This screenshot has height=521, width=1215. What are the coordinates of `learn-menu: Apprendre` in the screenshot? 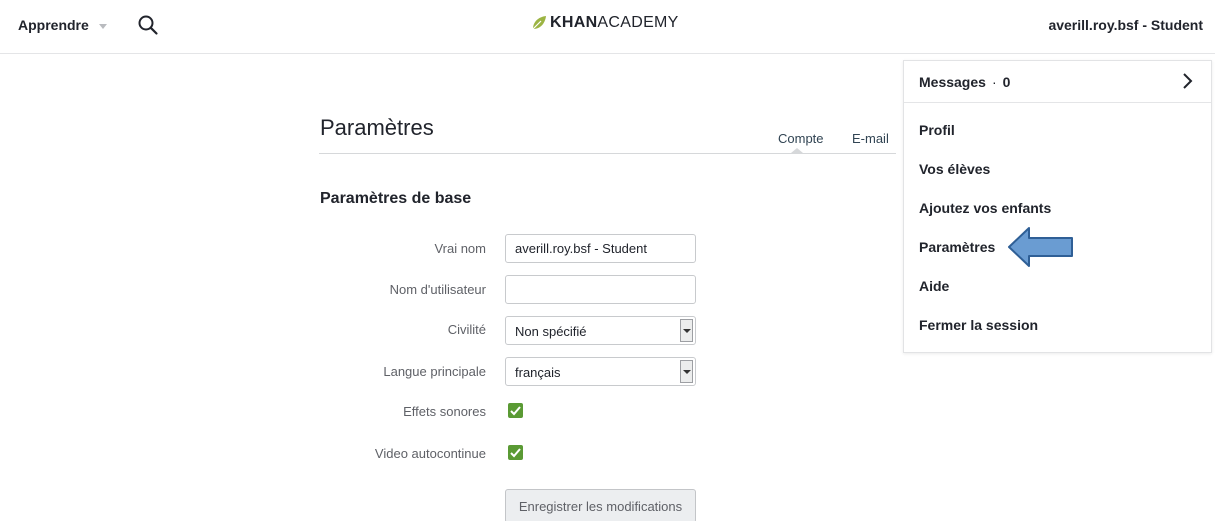 It's located at (62, 25).